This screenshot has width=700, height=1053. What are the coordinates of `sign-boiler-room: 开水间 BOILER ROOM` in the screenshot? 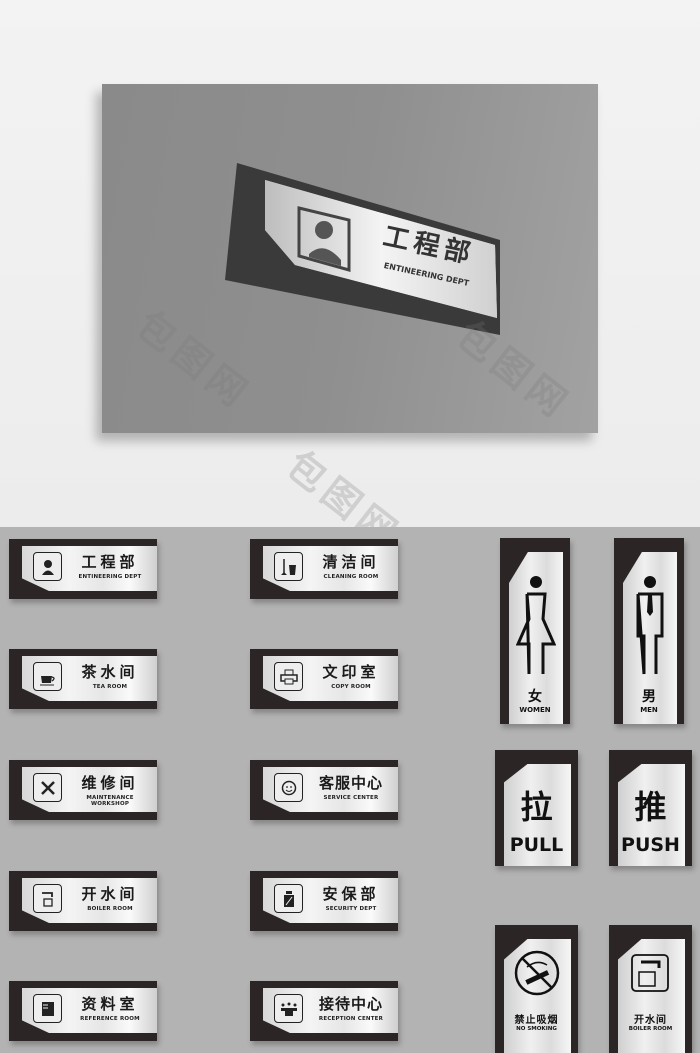 It's located at (83, 901).